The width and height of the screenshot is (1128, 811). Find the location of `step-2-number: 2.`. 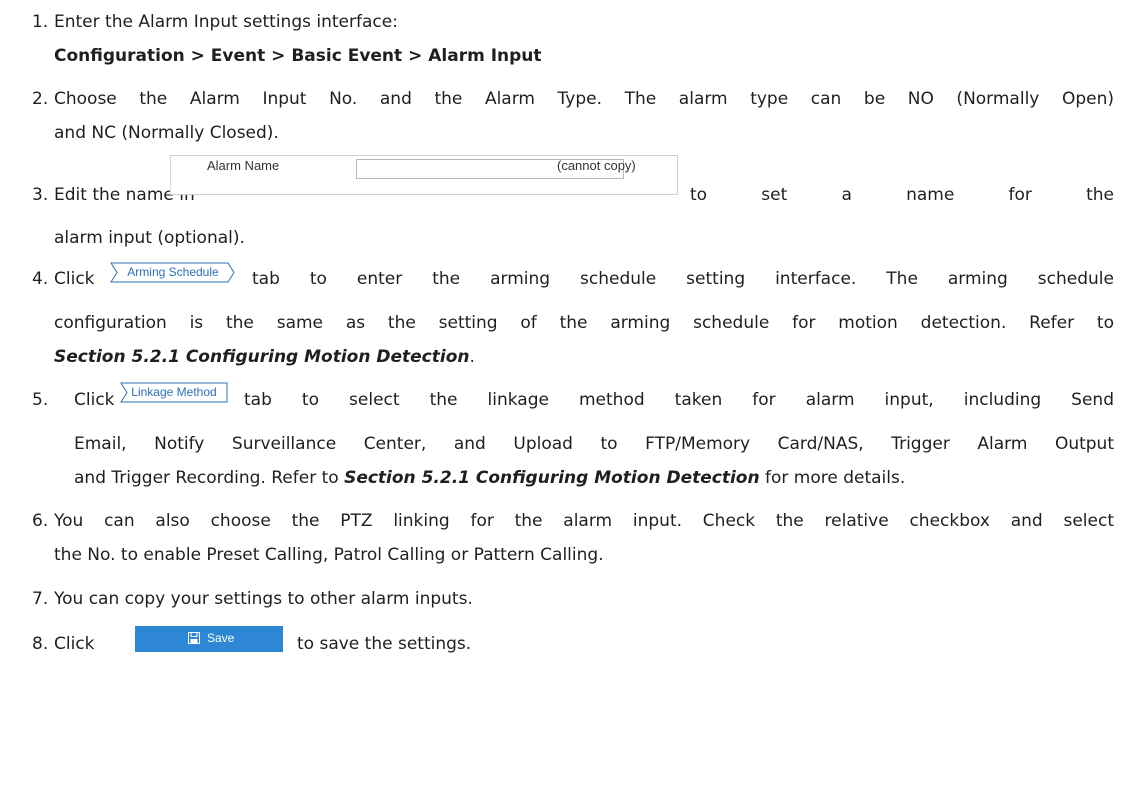

step-2-number: 2. is located at coordinates (40, 99).